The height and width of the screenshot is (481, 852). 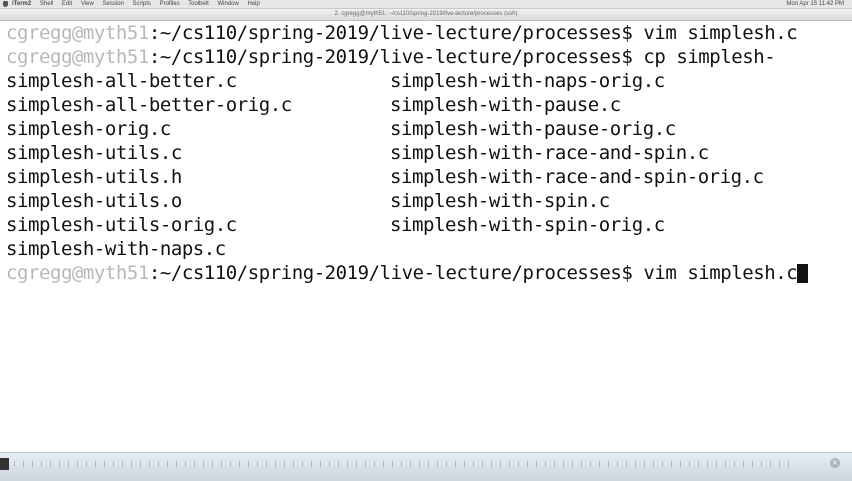 What do you see at coordinates (21, 4) in the screenshot?
I see `menu-app-name: iTerm2` at bounding box center [21, 4].